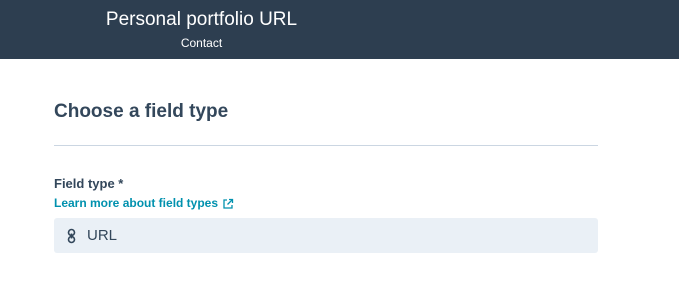 Image resolution: width=679 pixels, height=298 pixels. I want to click on field-type-value: URL, so click(102, 235).